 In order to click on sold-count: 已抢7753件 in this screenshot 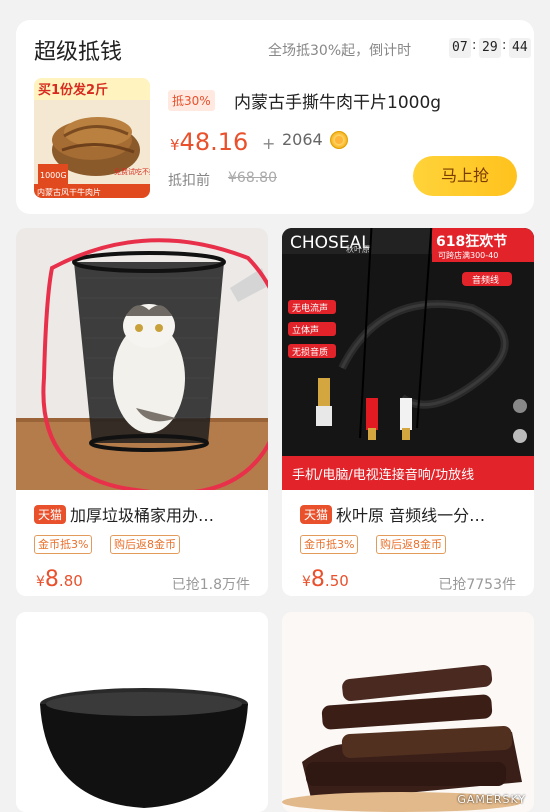, I will do `click(477, 585)`.